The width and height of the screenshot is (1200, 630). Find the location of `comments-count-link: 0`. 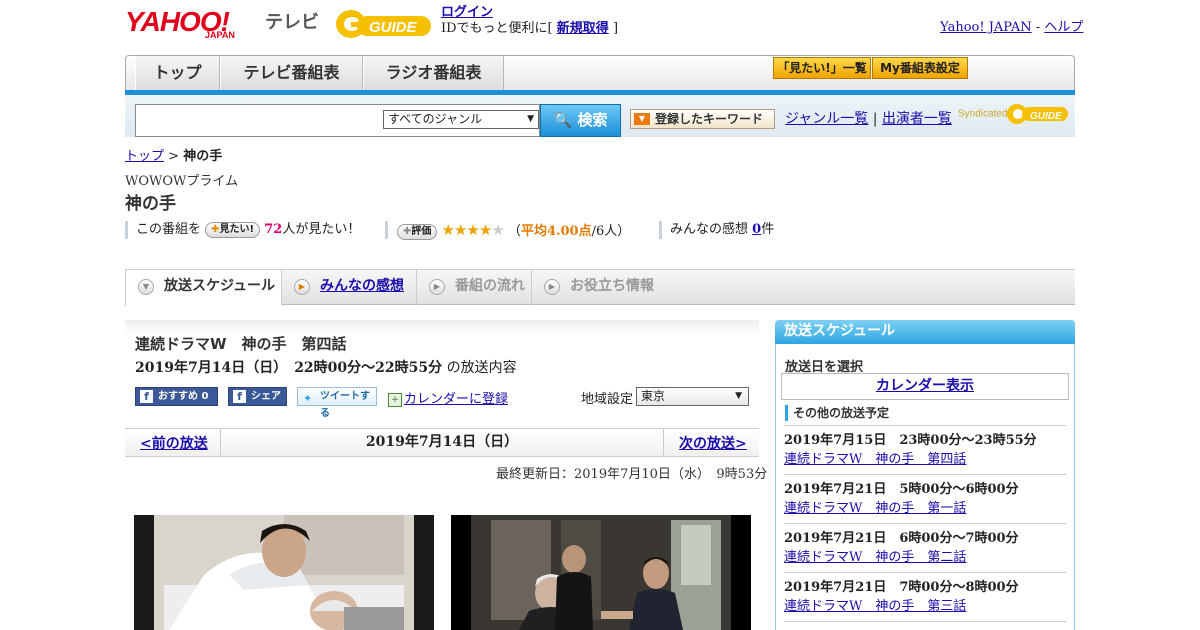

comments-count-link: 0 is located at coordinates (756, 229).